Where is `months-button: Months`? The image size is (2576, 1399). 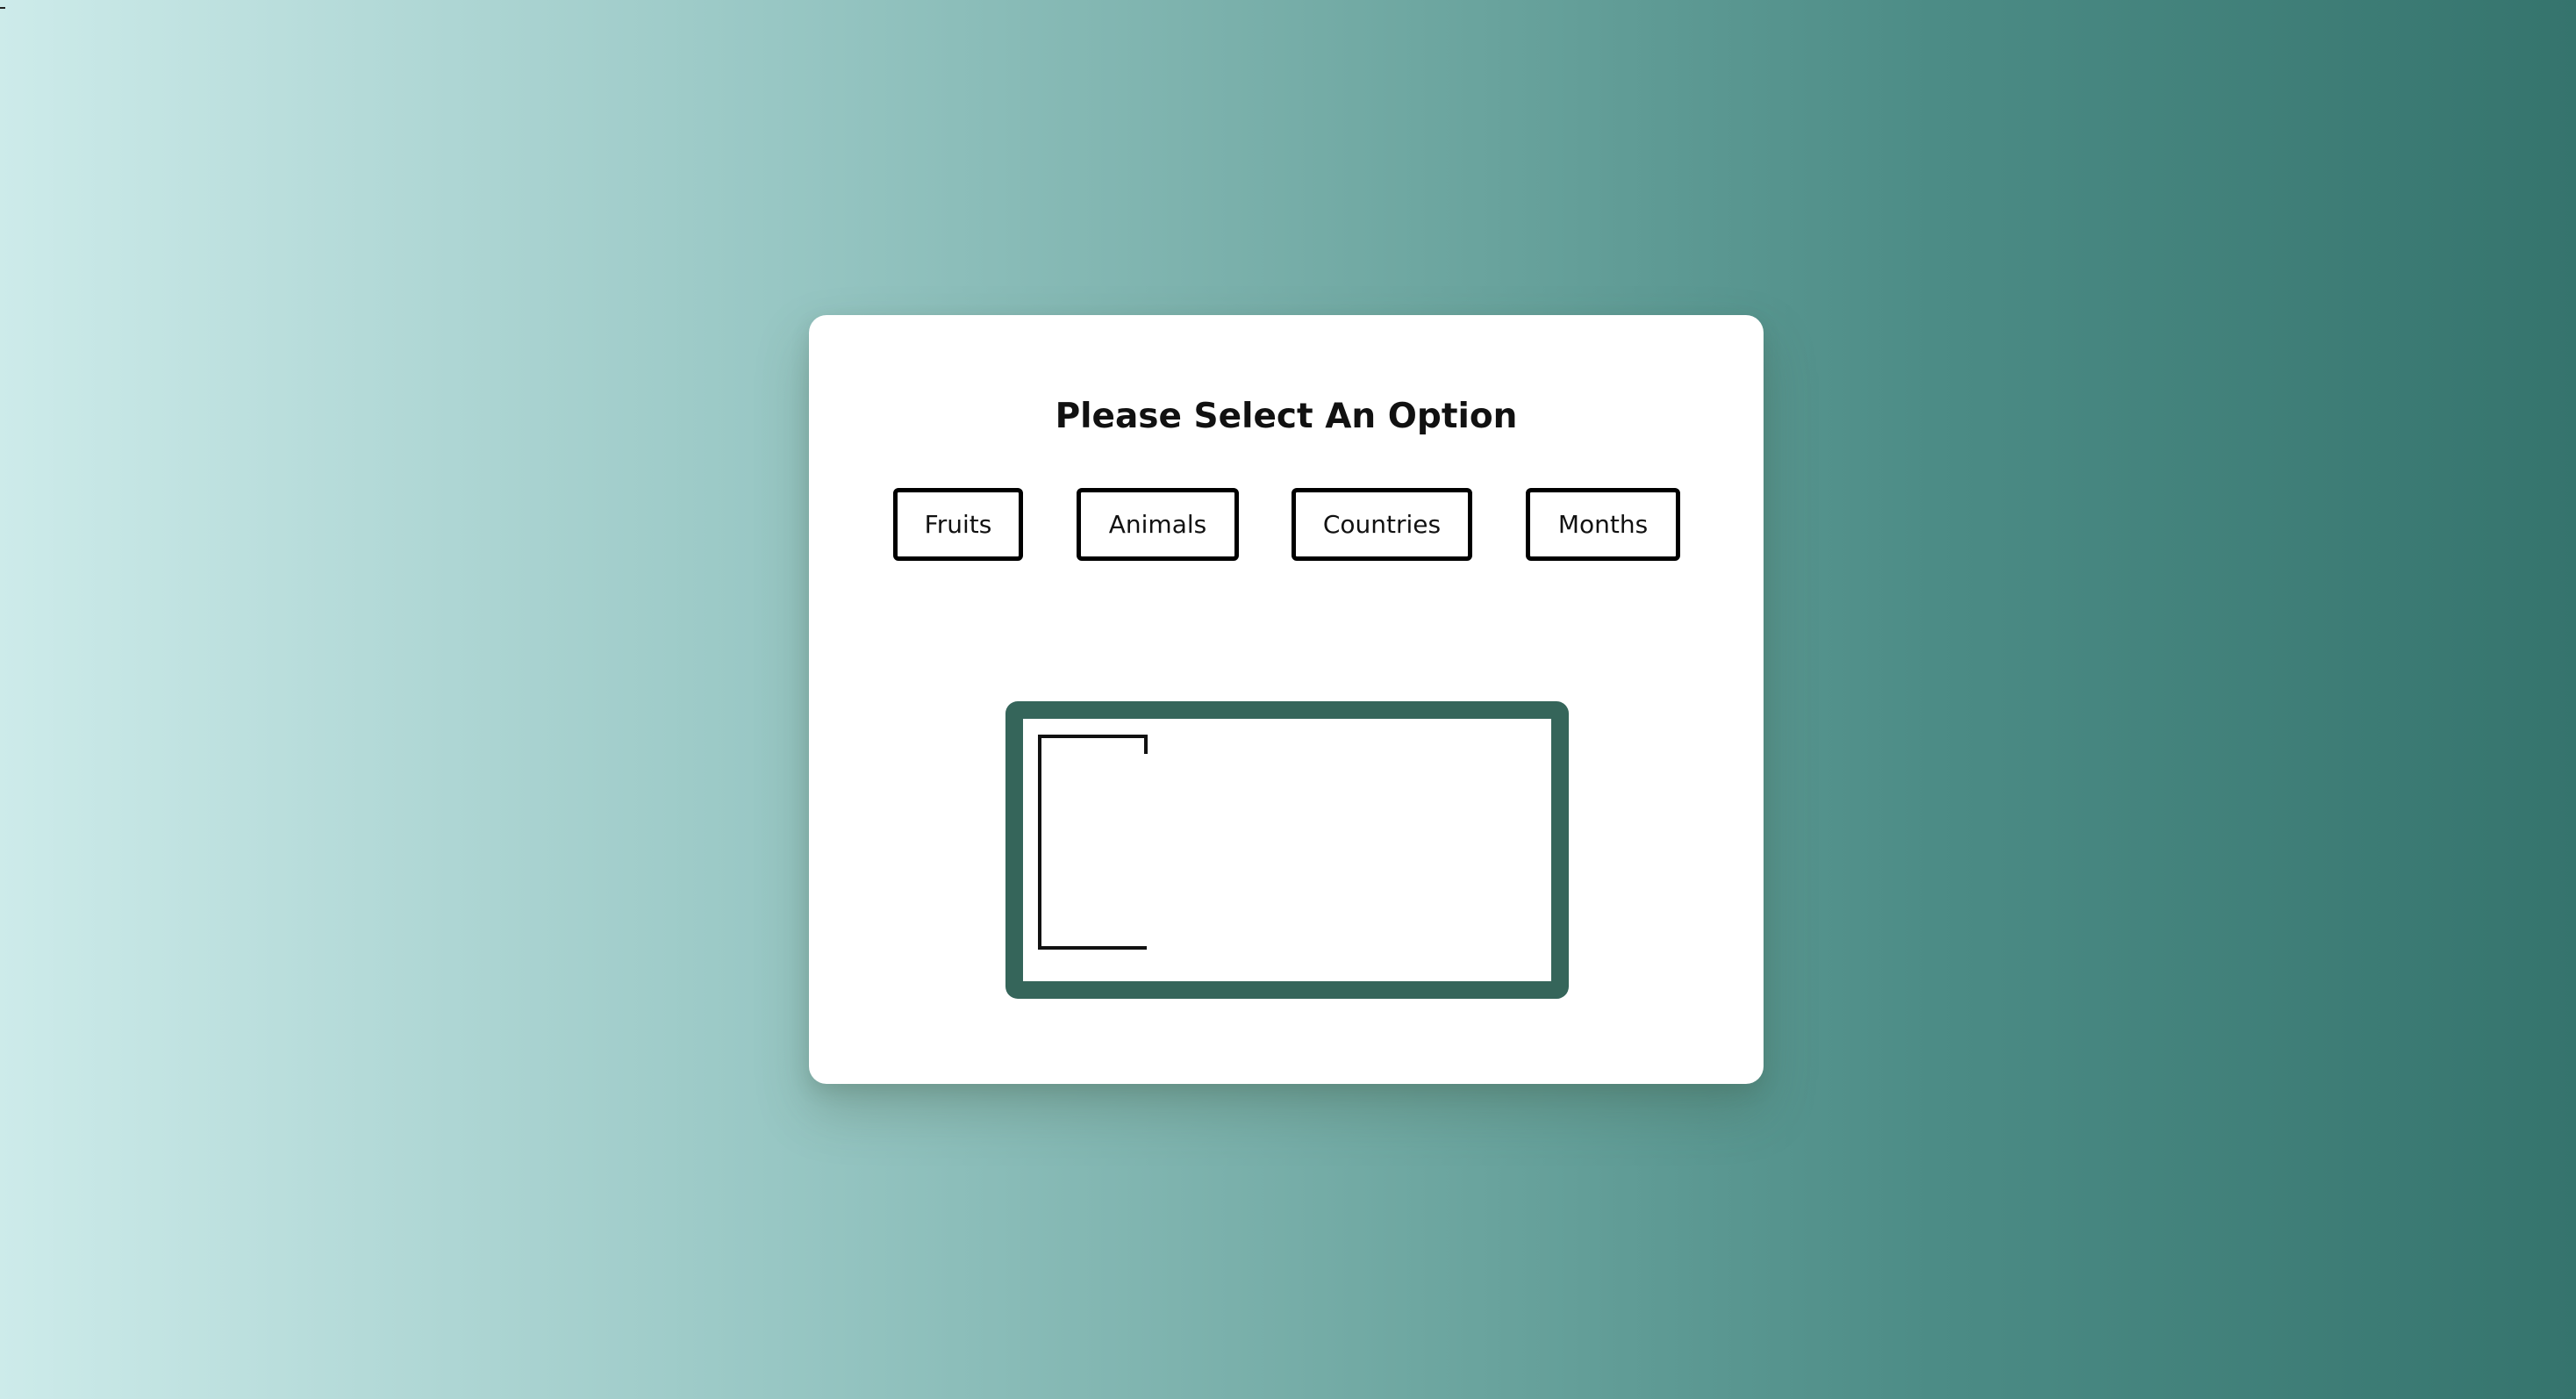
months-button: Months is located at coordinates (1603, 524).